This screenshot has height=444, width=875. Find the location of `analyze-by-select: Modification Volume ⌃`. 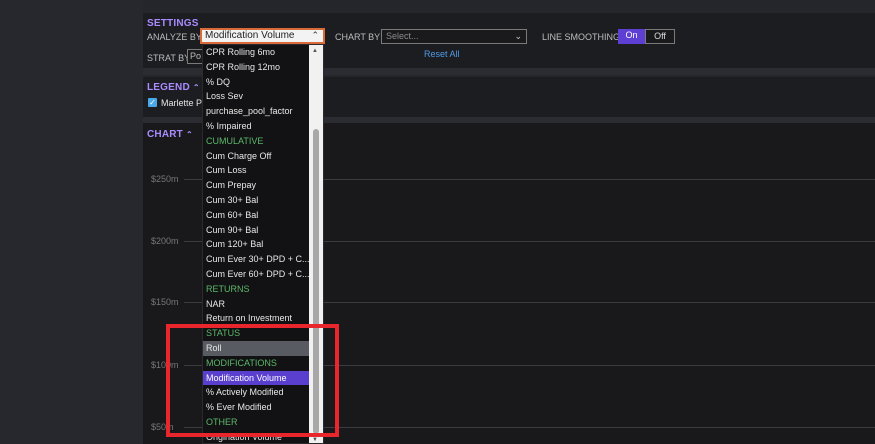

analyze-by-select: Modification Volume ⌃ is located at coordinates (262, 36).